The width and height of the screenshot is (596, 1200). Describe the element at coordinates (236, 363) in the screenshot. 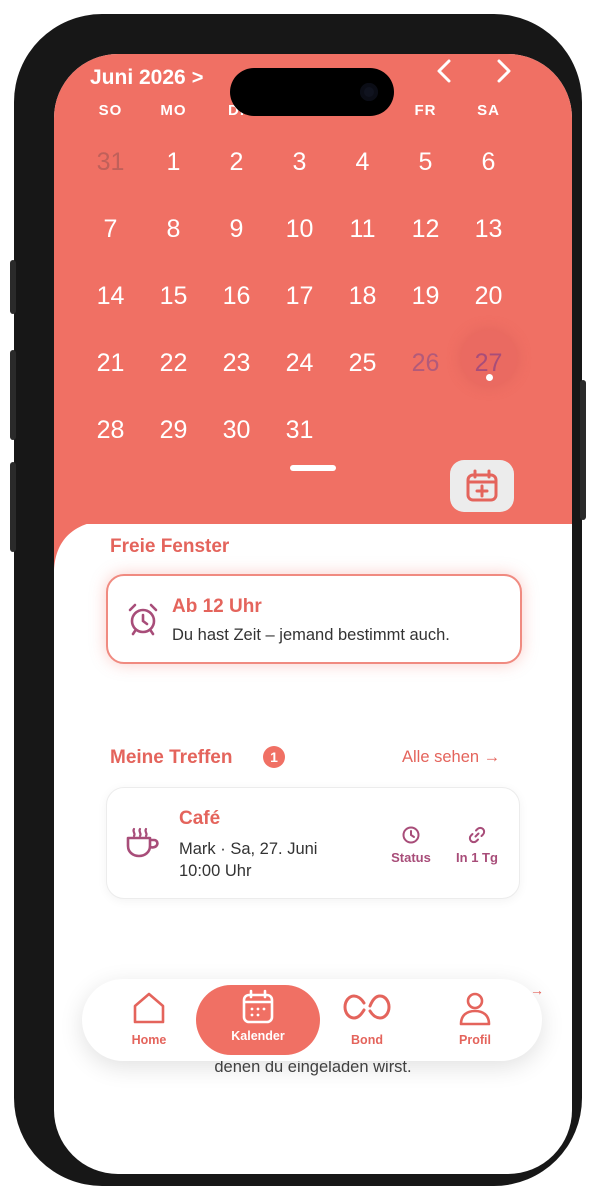

I see `calendar-day: 23` at that location.